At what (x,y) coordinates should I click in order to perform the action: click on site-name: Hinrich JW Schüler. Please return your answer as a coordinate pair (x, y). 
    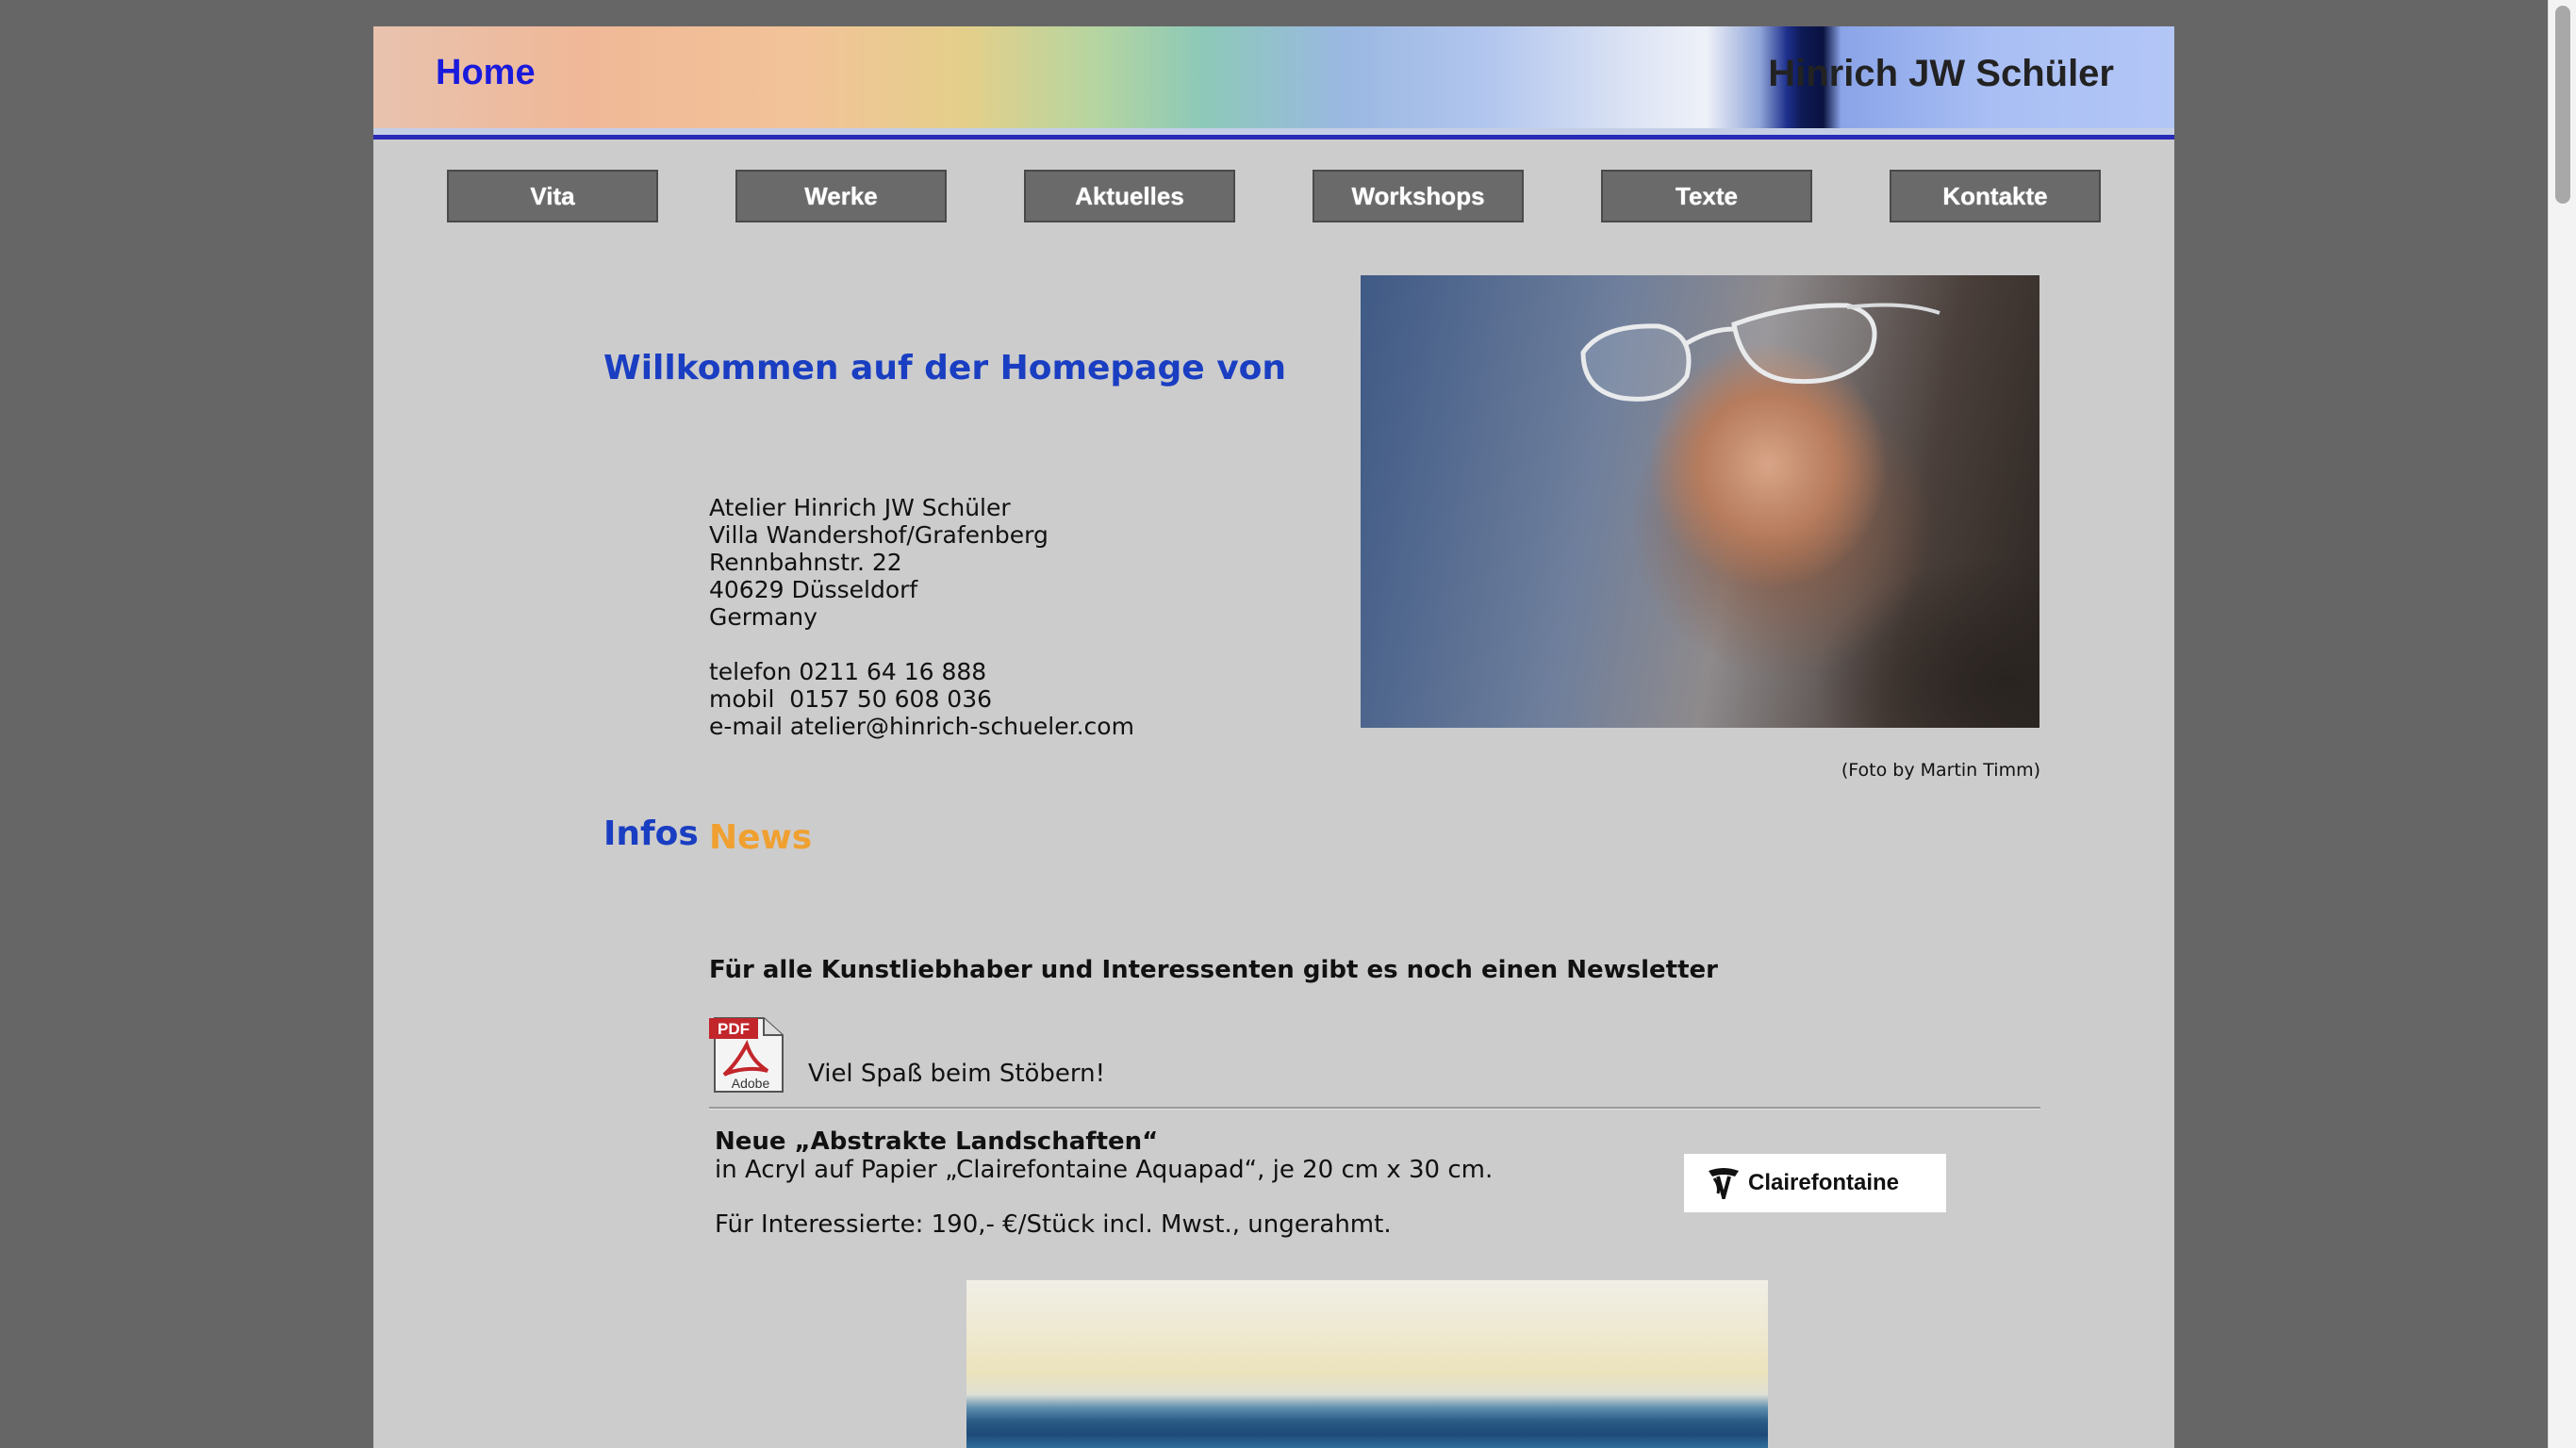
    Looking at the image, I should click on (1941, 73).